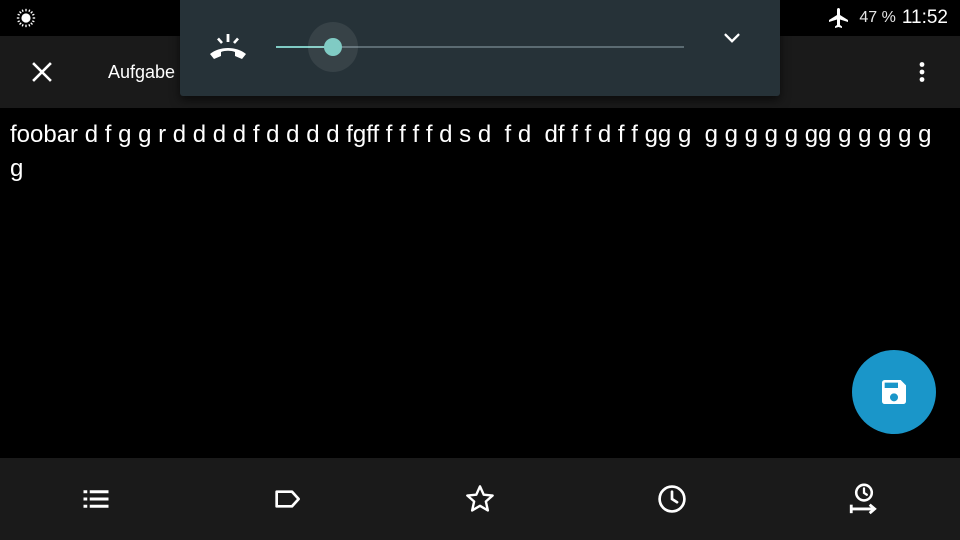  I want to click on clock-time: 11:52, so click(924, 17).